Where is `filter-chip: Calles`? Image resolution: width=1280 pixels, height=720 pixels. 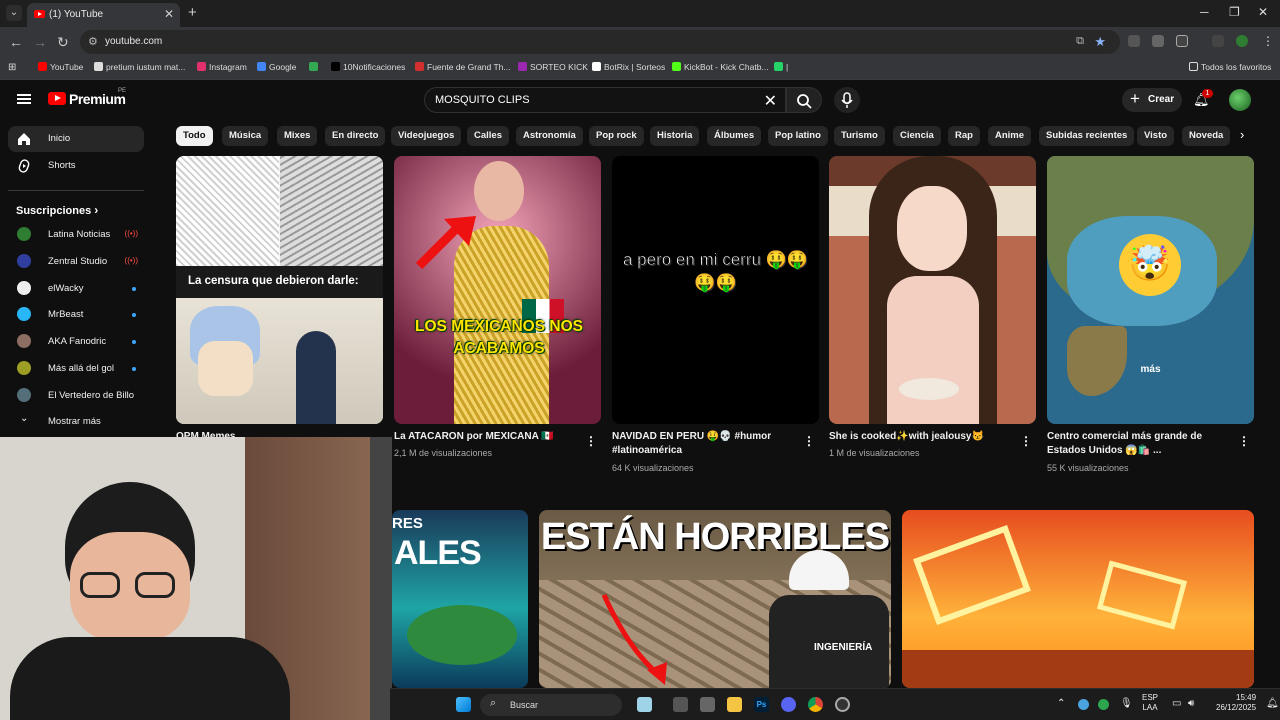 filter-chip: Calles is located at coordinates (488, 136).